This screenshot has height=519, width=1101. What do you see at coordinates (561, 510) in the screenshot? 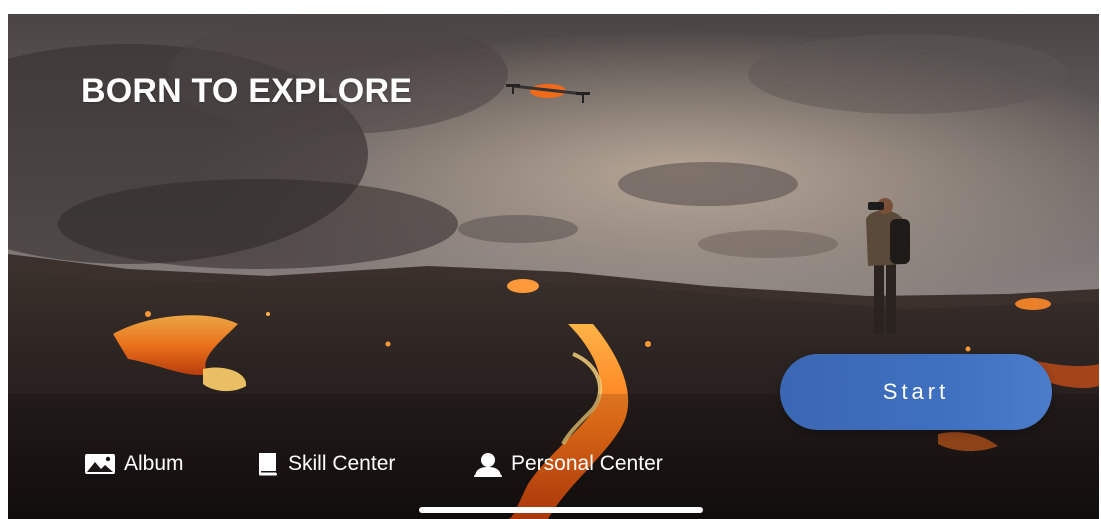
I see `home-indicator` at bounding box center [561, 510].